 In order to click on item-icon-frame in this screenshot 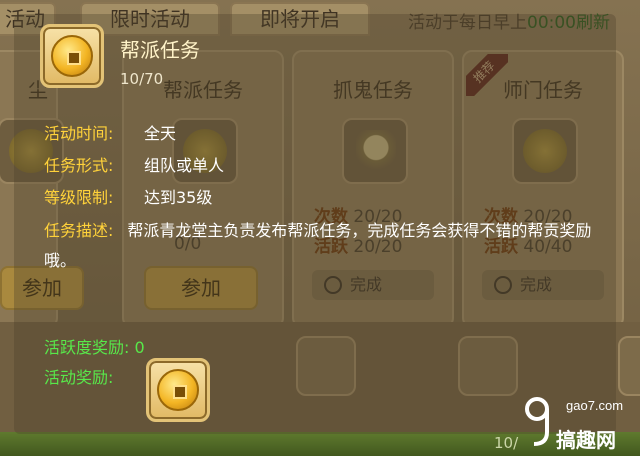, I will do `click(72, 56)`.